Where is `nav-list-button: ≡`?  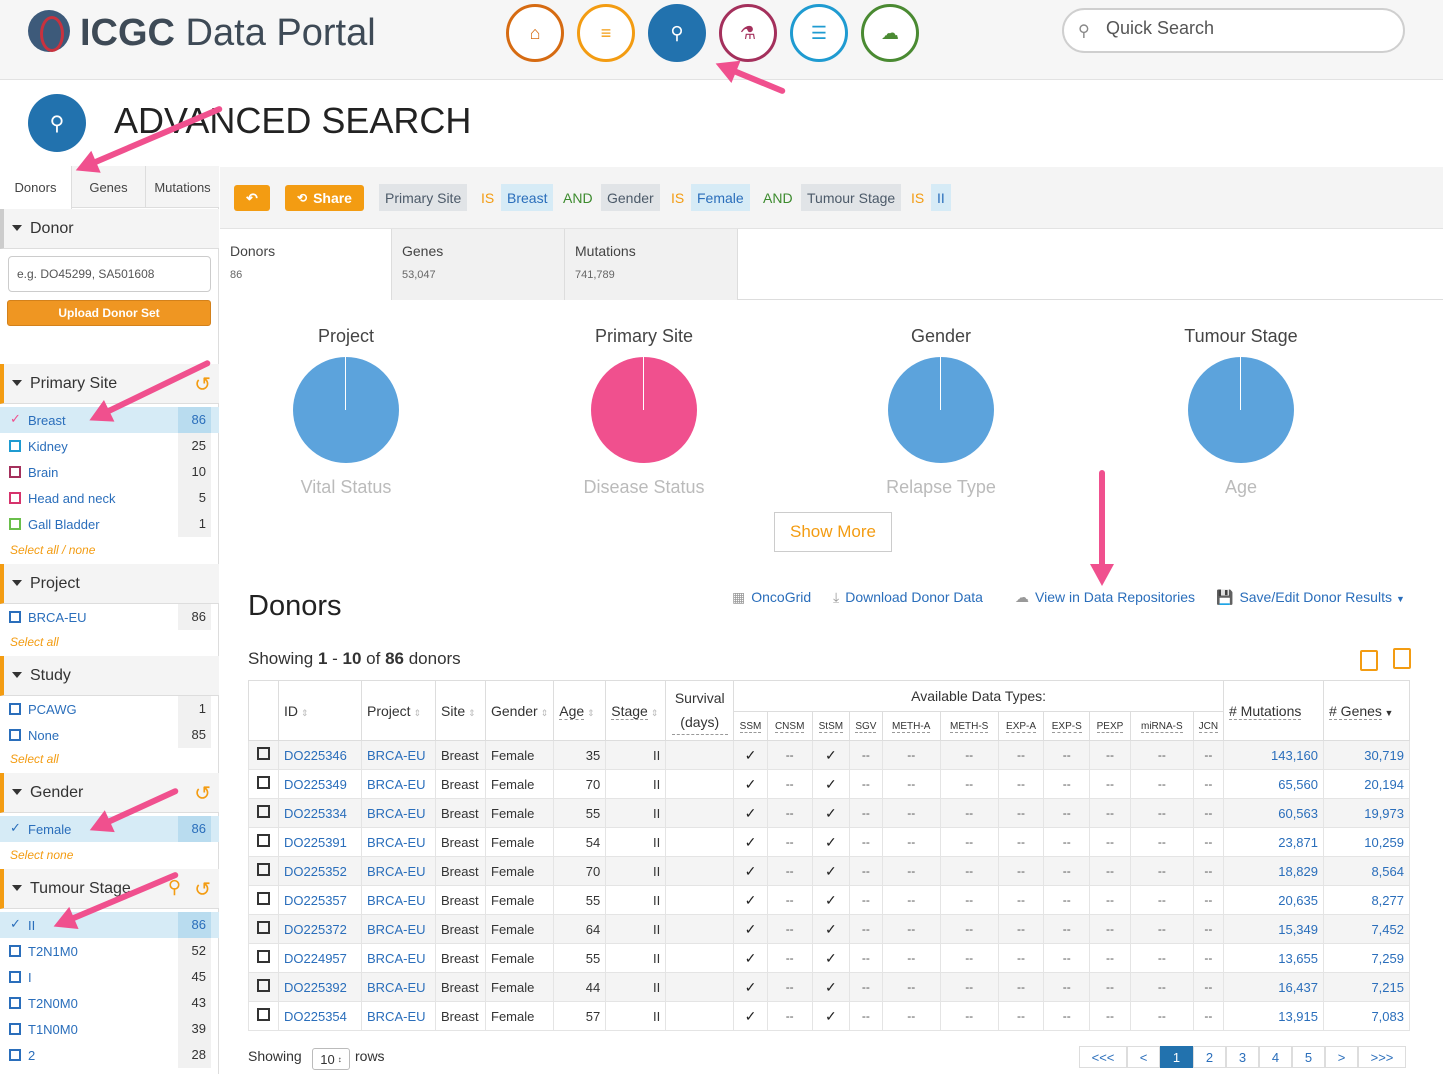
nav-list-button: ≡ is located at coordinates (606, 33).